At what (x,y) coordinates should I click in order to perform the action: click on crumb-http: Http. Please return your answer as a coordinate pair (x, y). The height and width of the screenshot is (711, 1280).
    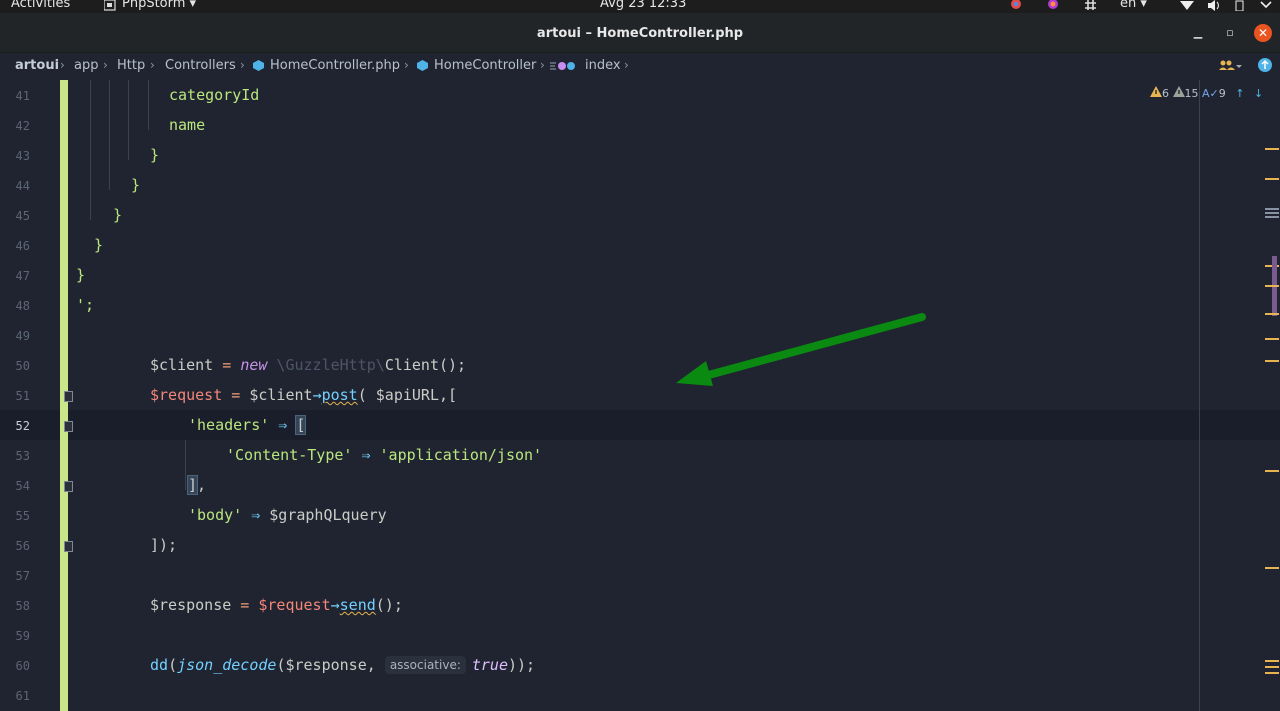
    Looking at the image, I should click on (131, 65).